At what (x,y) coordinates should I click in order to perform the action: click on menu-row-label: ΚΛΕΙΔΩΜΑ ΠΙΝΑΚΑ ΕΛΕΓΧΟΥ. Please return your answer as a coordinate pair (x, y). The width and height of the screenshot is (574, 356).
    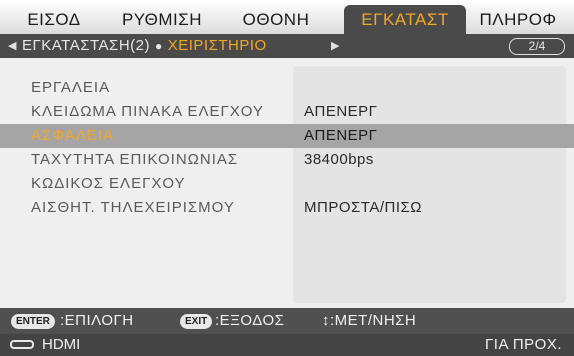
    Looking at the image, I should click on (147, 111).